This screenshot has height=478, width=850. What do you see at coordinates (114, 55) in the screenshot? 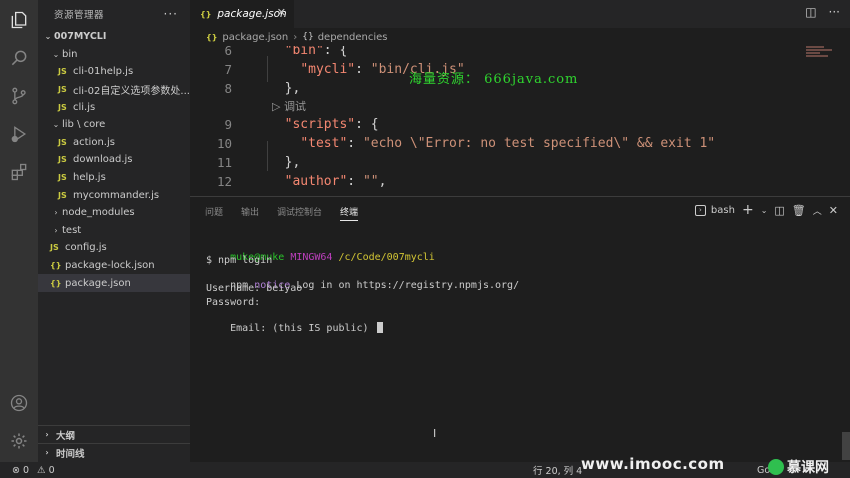
I see `folder-item: ⌄ bin` at bounding box center [114, 55].